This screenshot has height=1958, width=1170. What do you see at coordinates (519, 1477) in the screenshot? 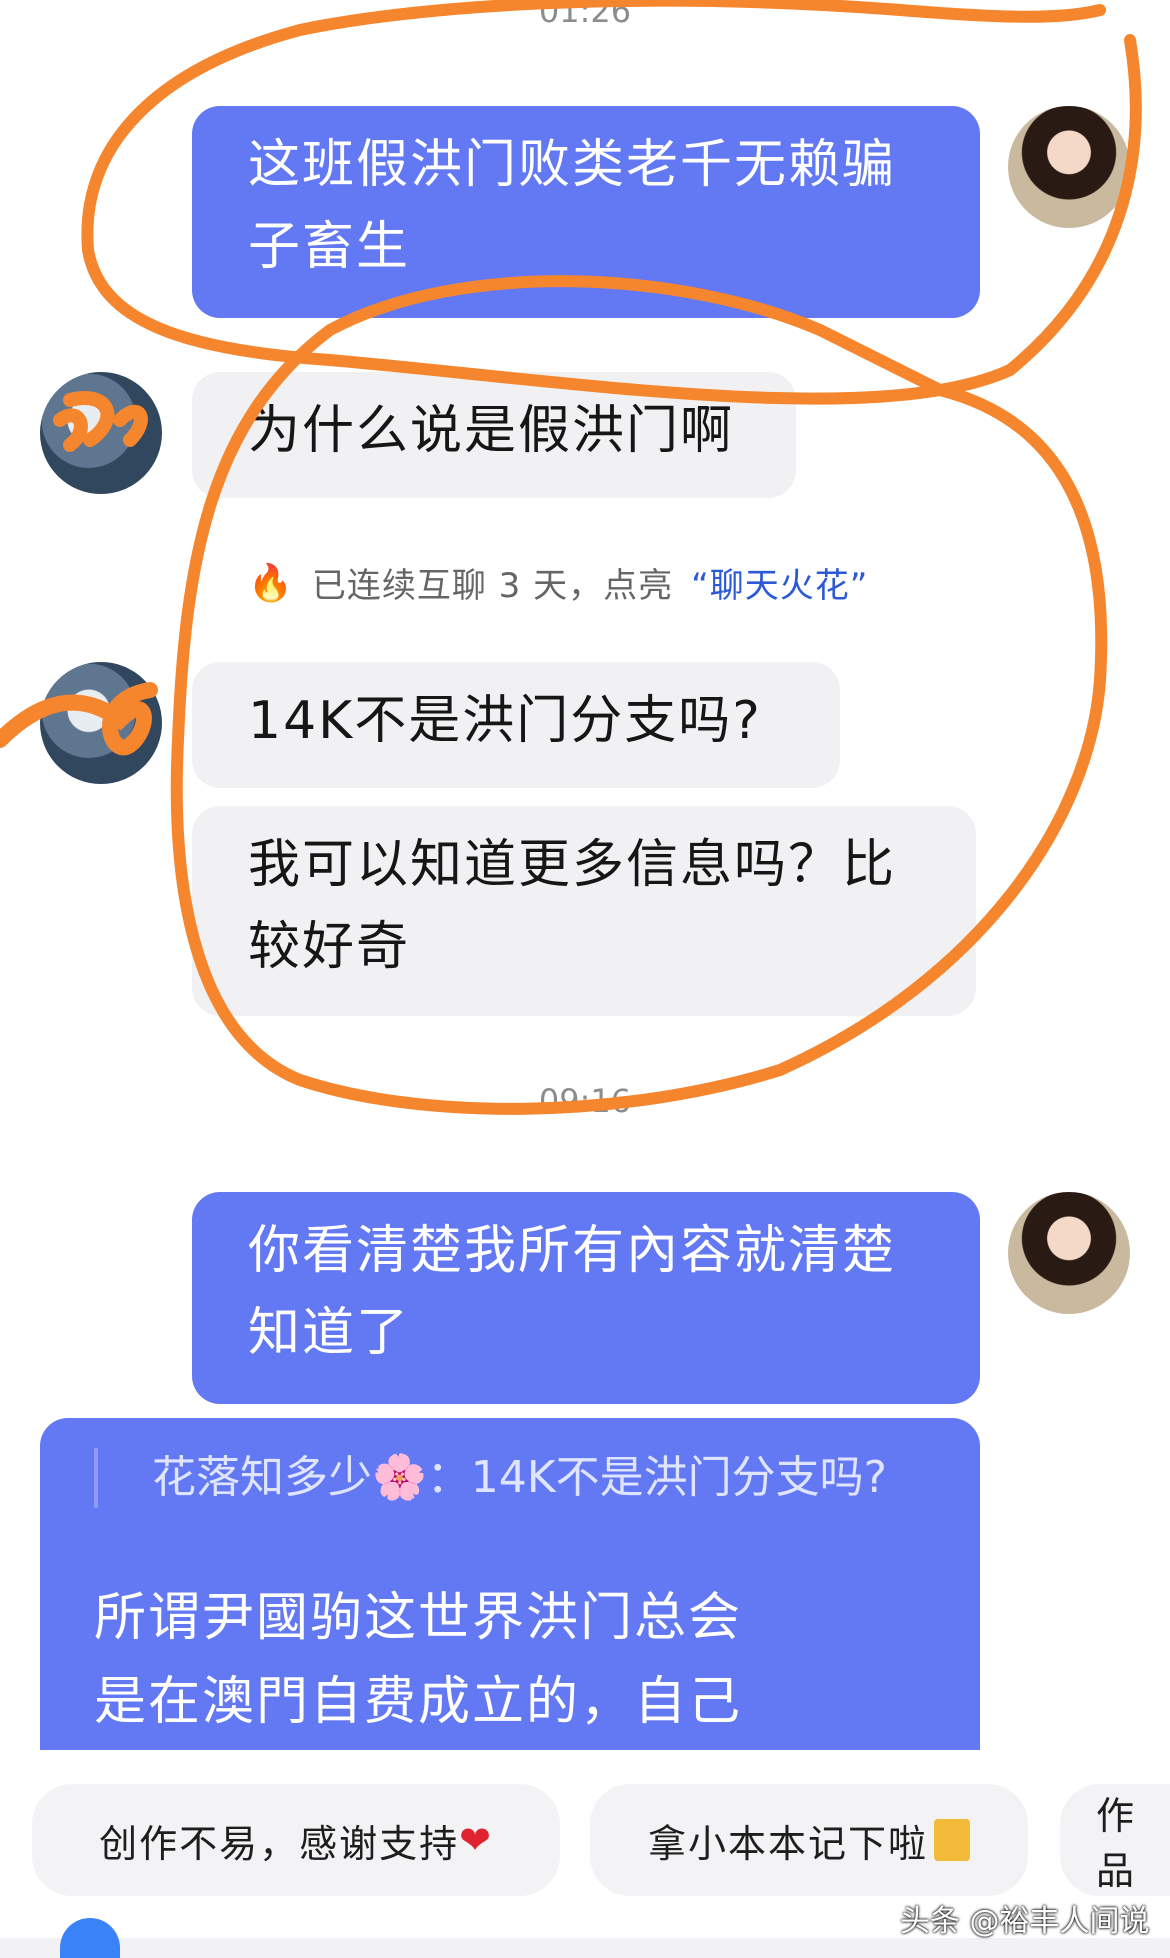
I see `quoted-text: 花落知多少🌸：14K不是洪门分支吗?` at bounding box center [519, 1477].